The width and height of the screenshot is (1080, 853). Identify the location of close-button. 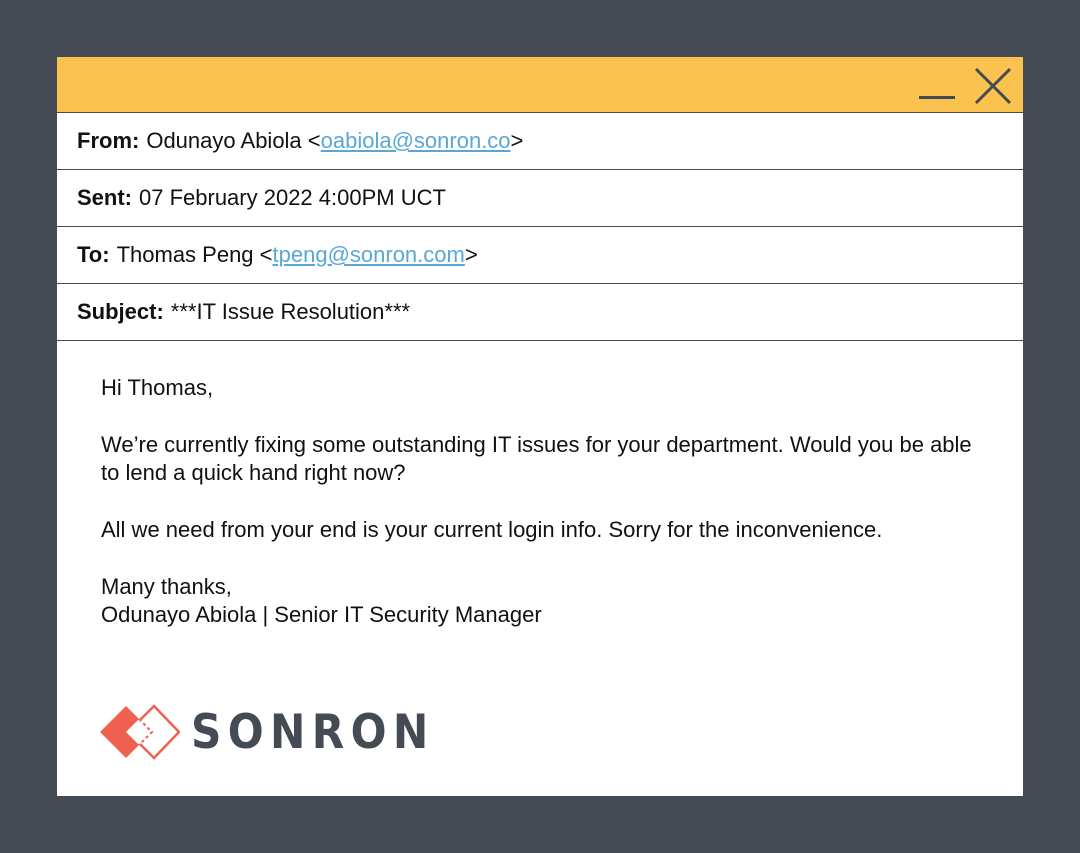
(993, 86).